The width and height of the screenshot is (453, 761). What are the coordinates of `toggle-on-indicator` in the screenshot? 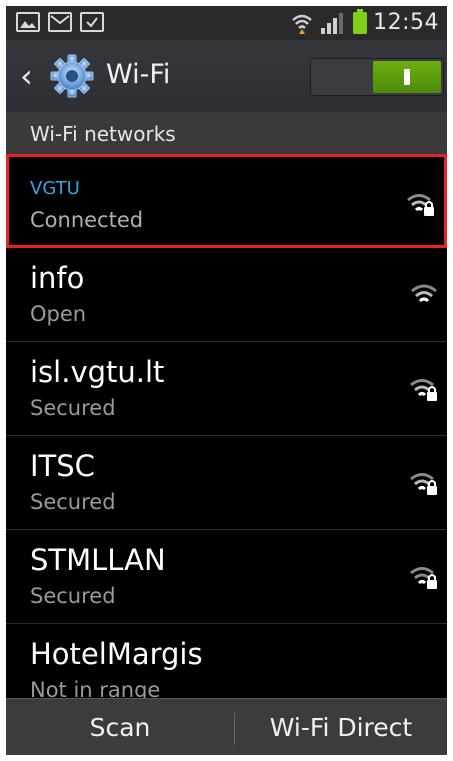 It's located at (407, 77).